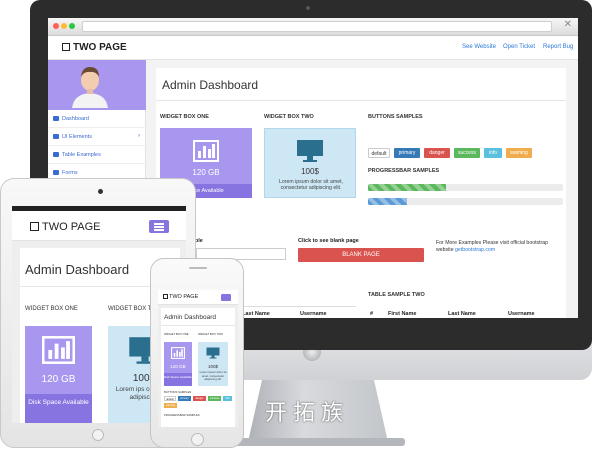  I want to click on close-window-icon, so click(56, 26).